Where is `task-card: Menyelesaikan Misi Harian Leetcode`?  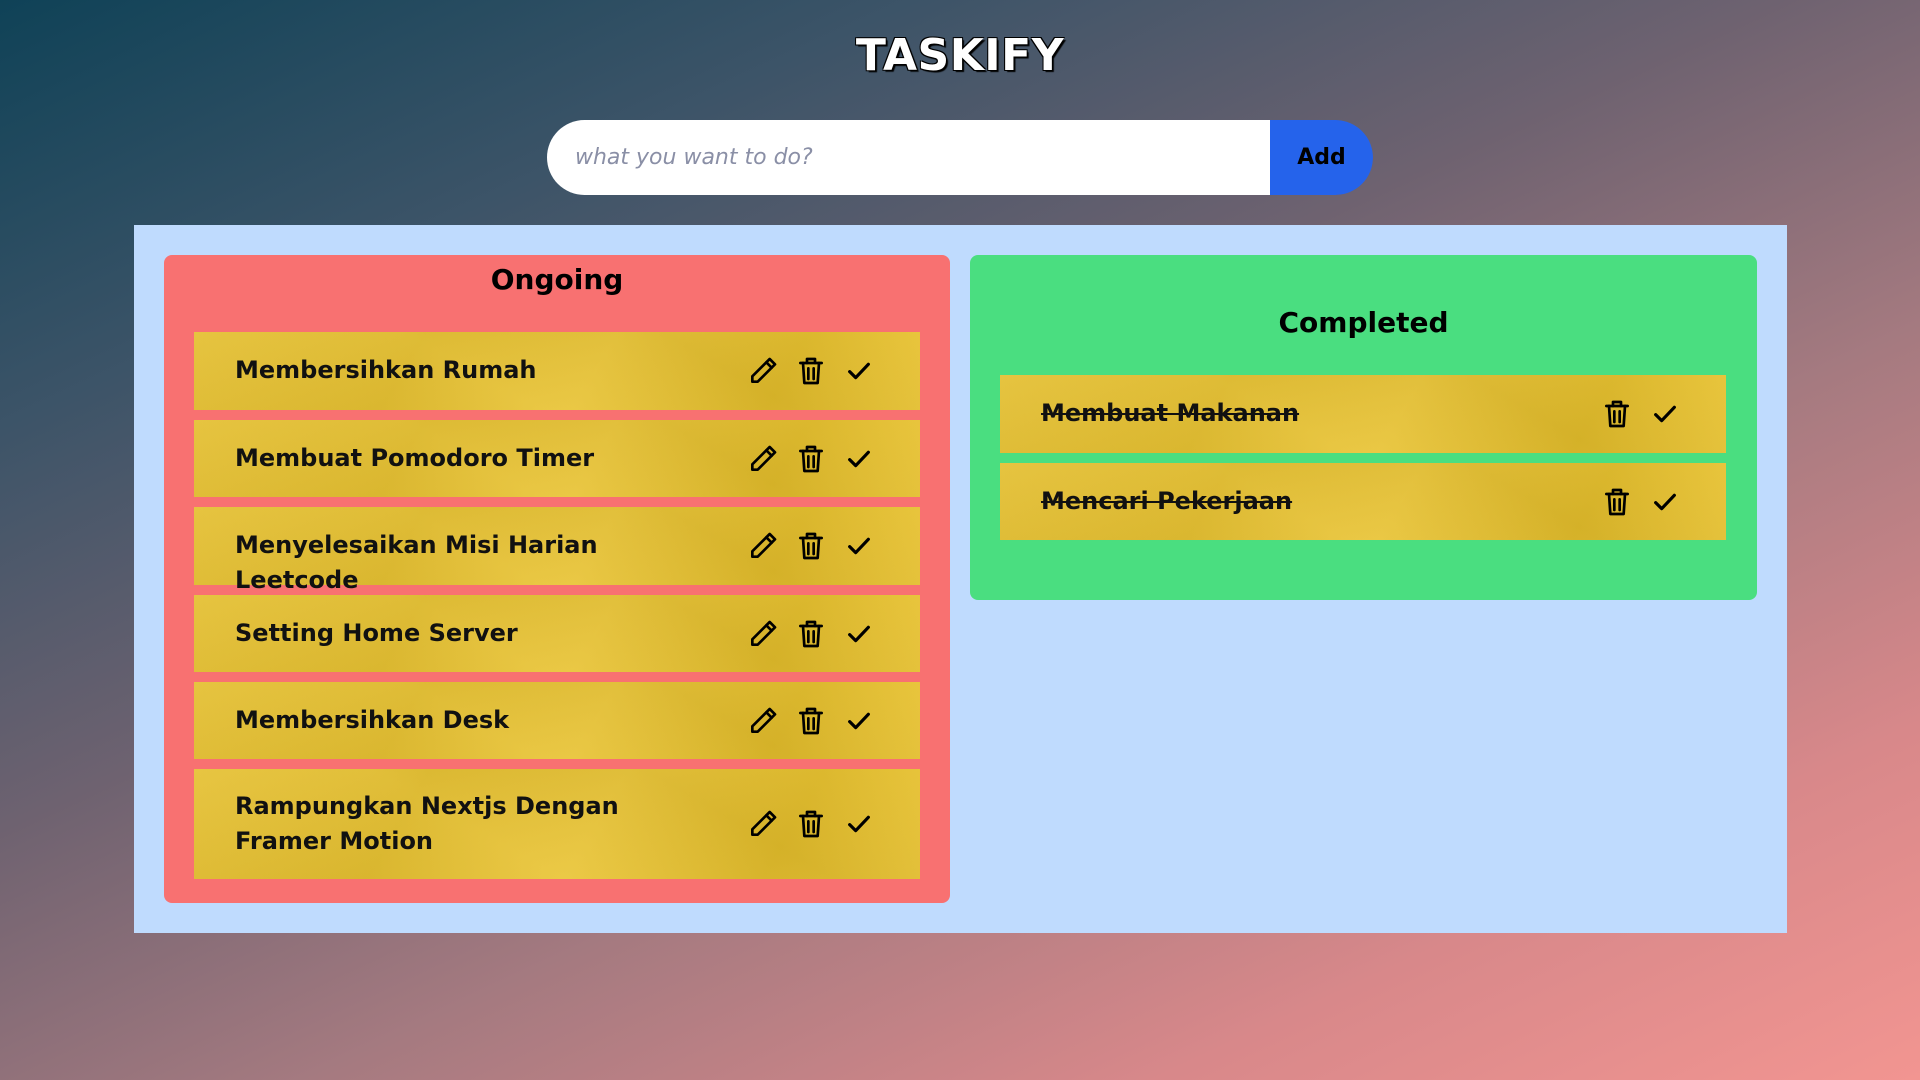
task-card: Menyelesaikan Misi Harian Leetcode is located at coordinates (557, 550).